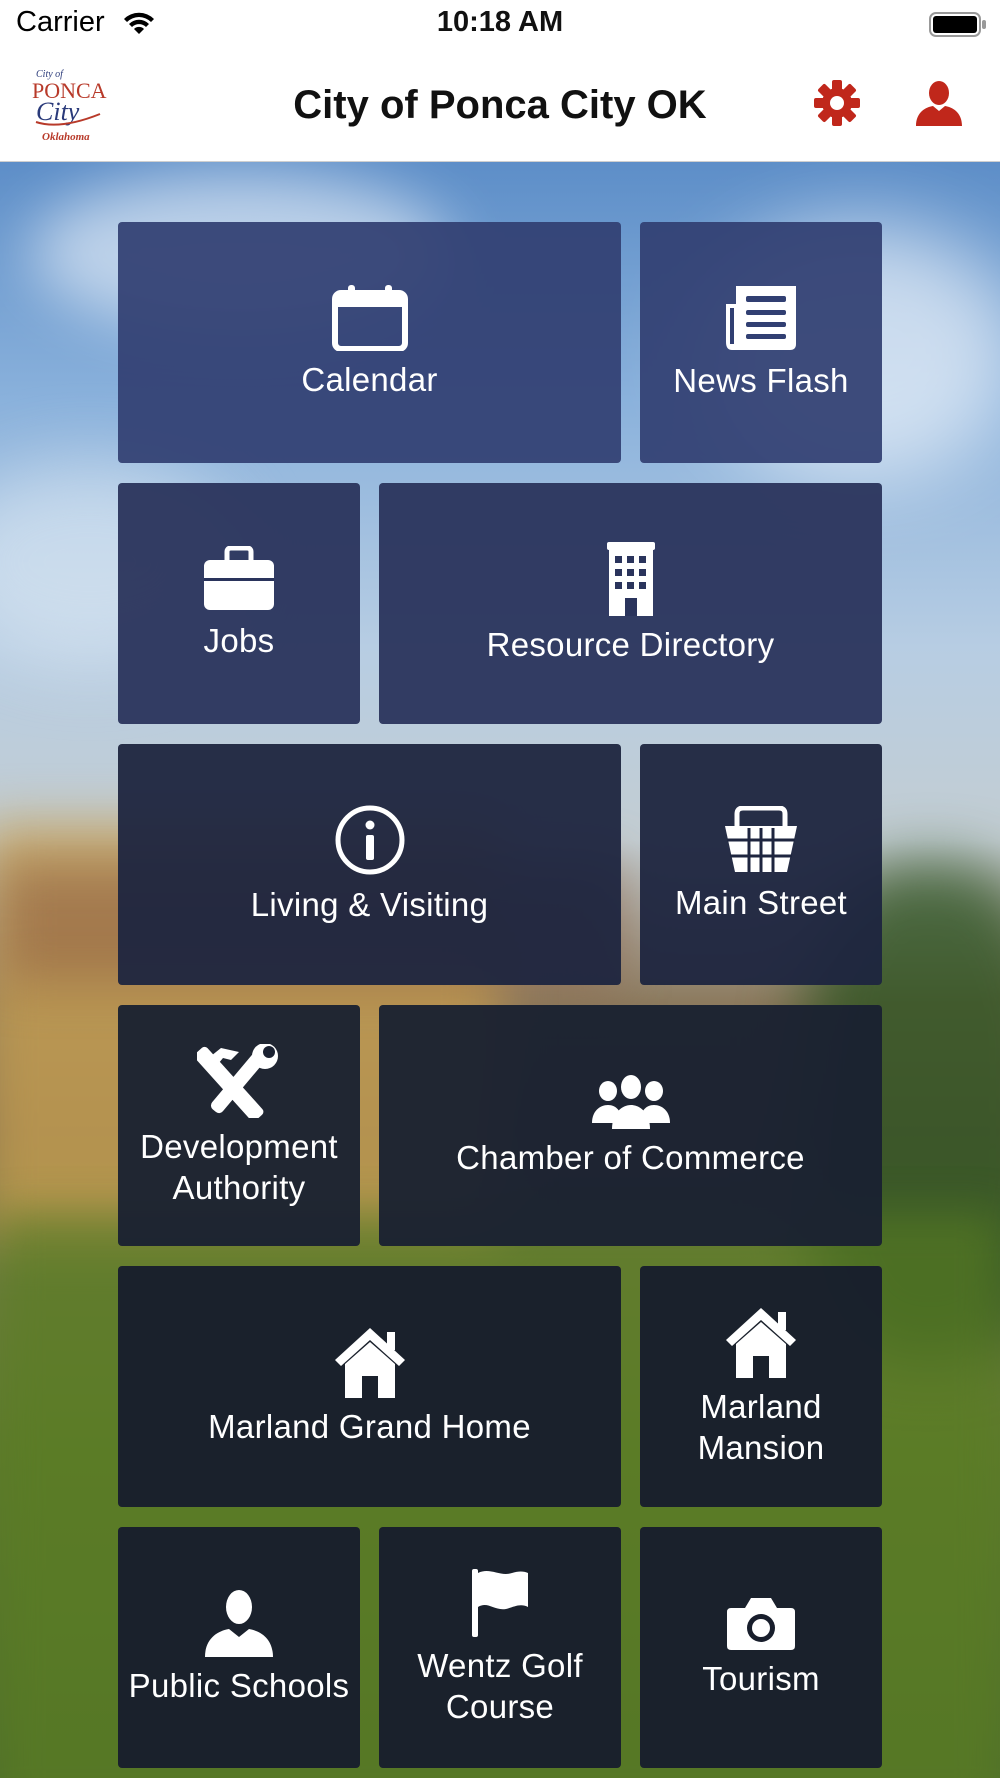 This screenshot has width=1000, height=1778. I want to click on building-icon, so click(630, 579).